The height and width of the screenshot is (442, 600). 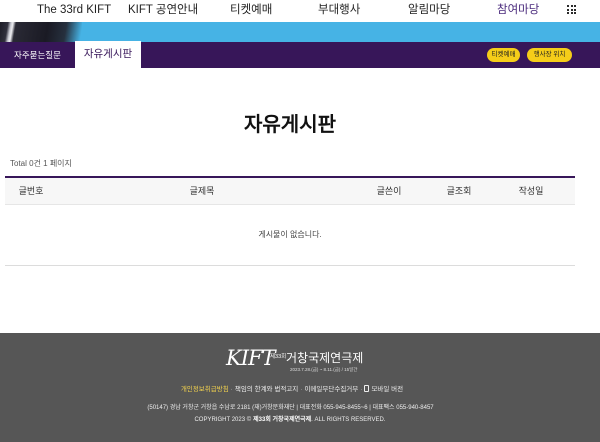 What do you see at coordinates (300, 32) in the screenshot?
I see `header-banner` at bounding box center [300, 32].